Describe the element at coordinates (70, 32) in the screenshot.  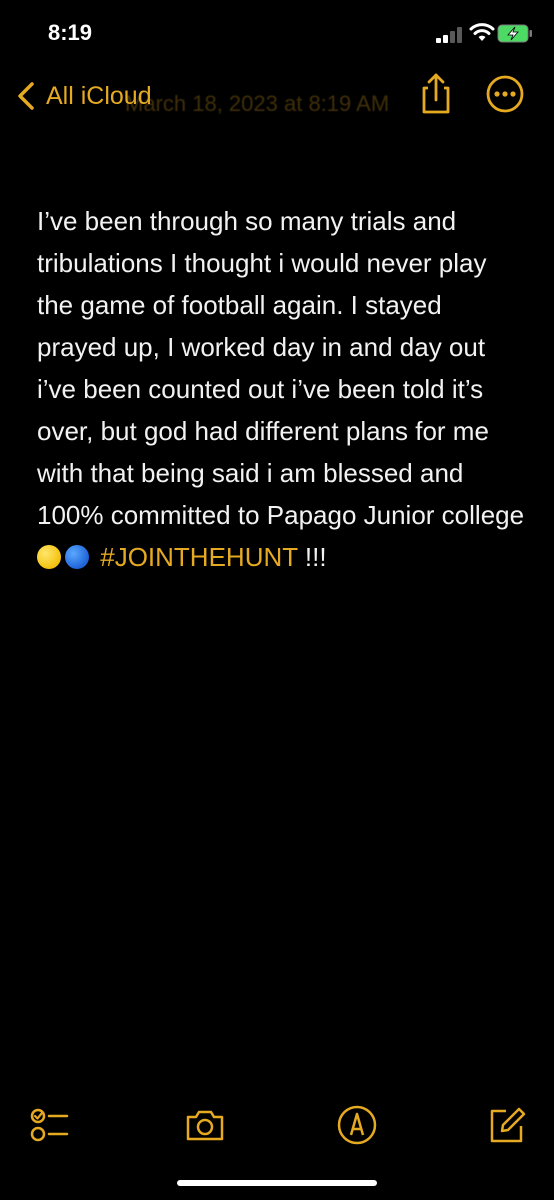
I see `status-time: 8:19` at that location.